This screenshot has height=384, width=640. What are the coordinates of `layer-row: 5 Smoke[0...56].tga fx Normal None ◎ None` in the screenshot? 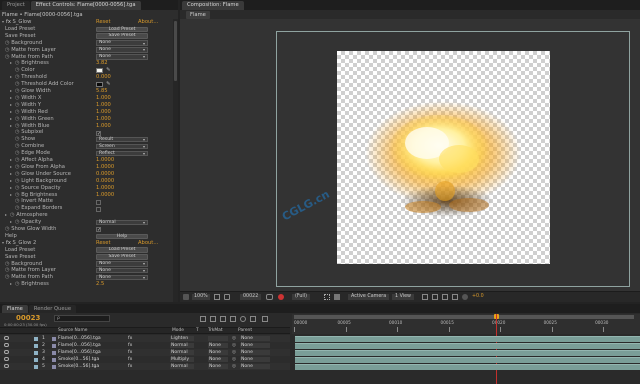 It's located at (145, 366).